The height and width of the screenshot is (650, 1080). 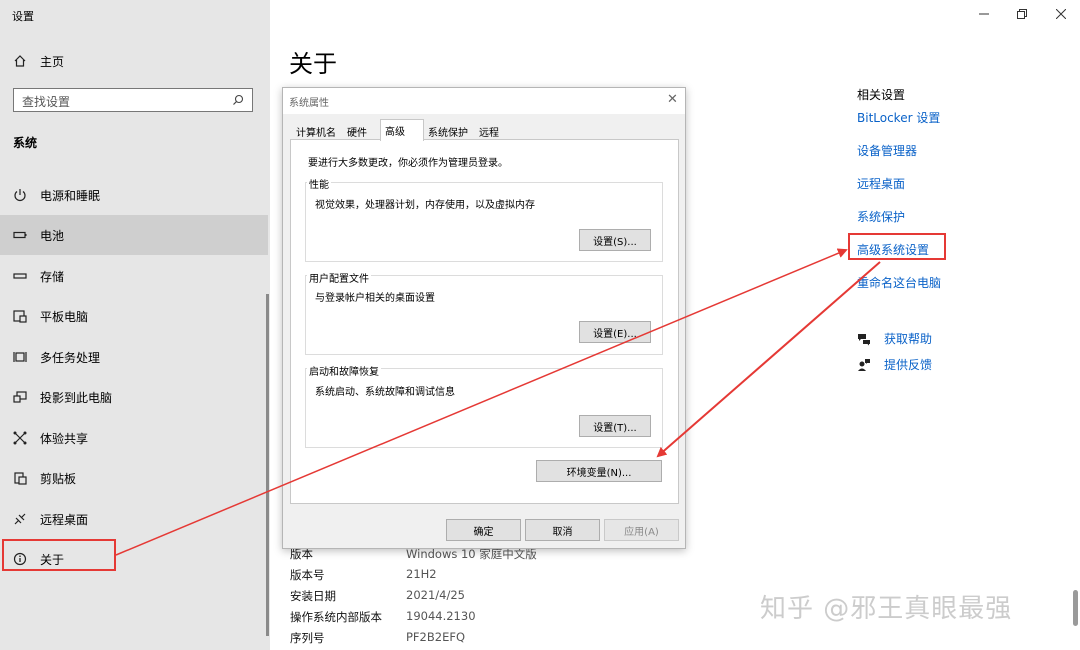 I want to click on tab-advanced: 高级, so click(x=402, y=130).